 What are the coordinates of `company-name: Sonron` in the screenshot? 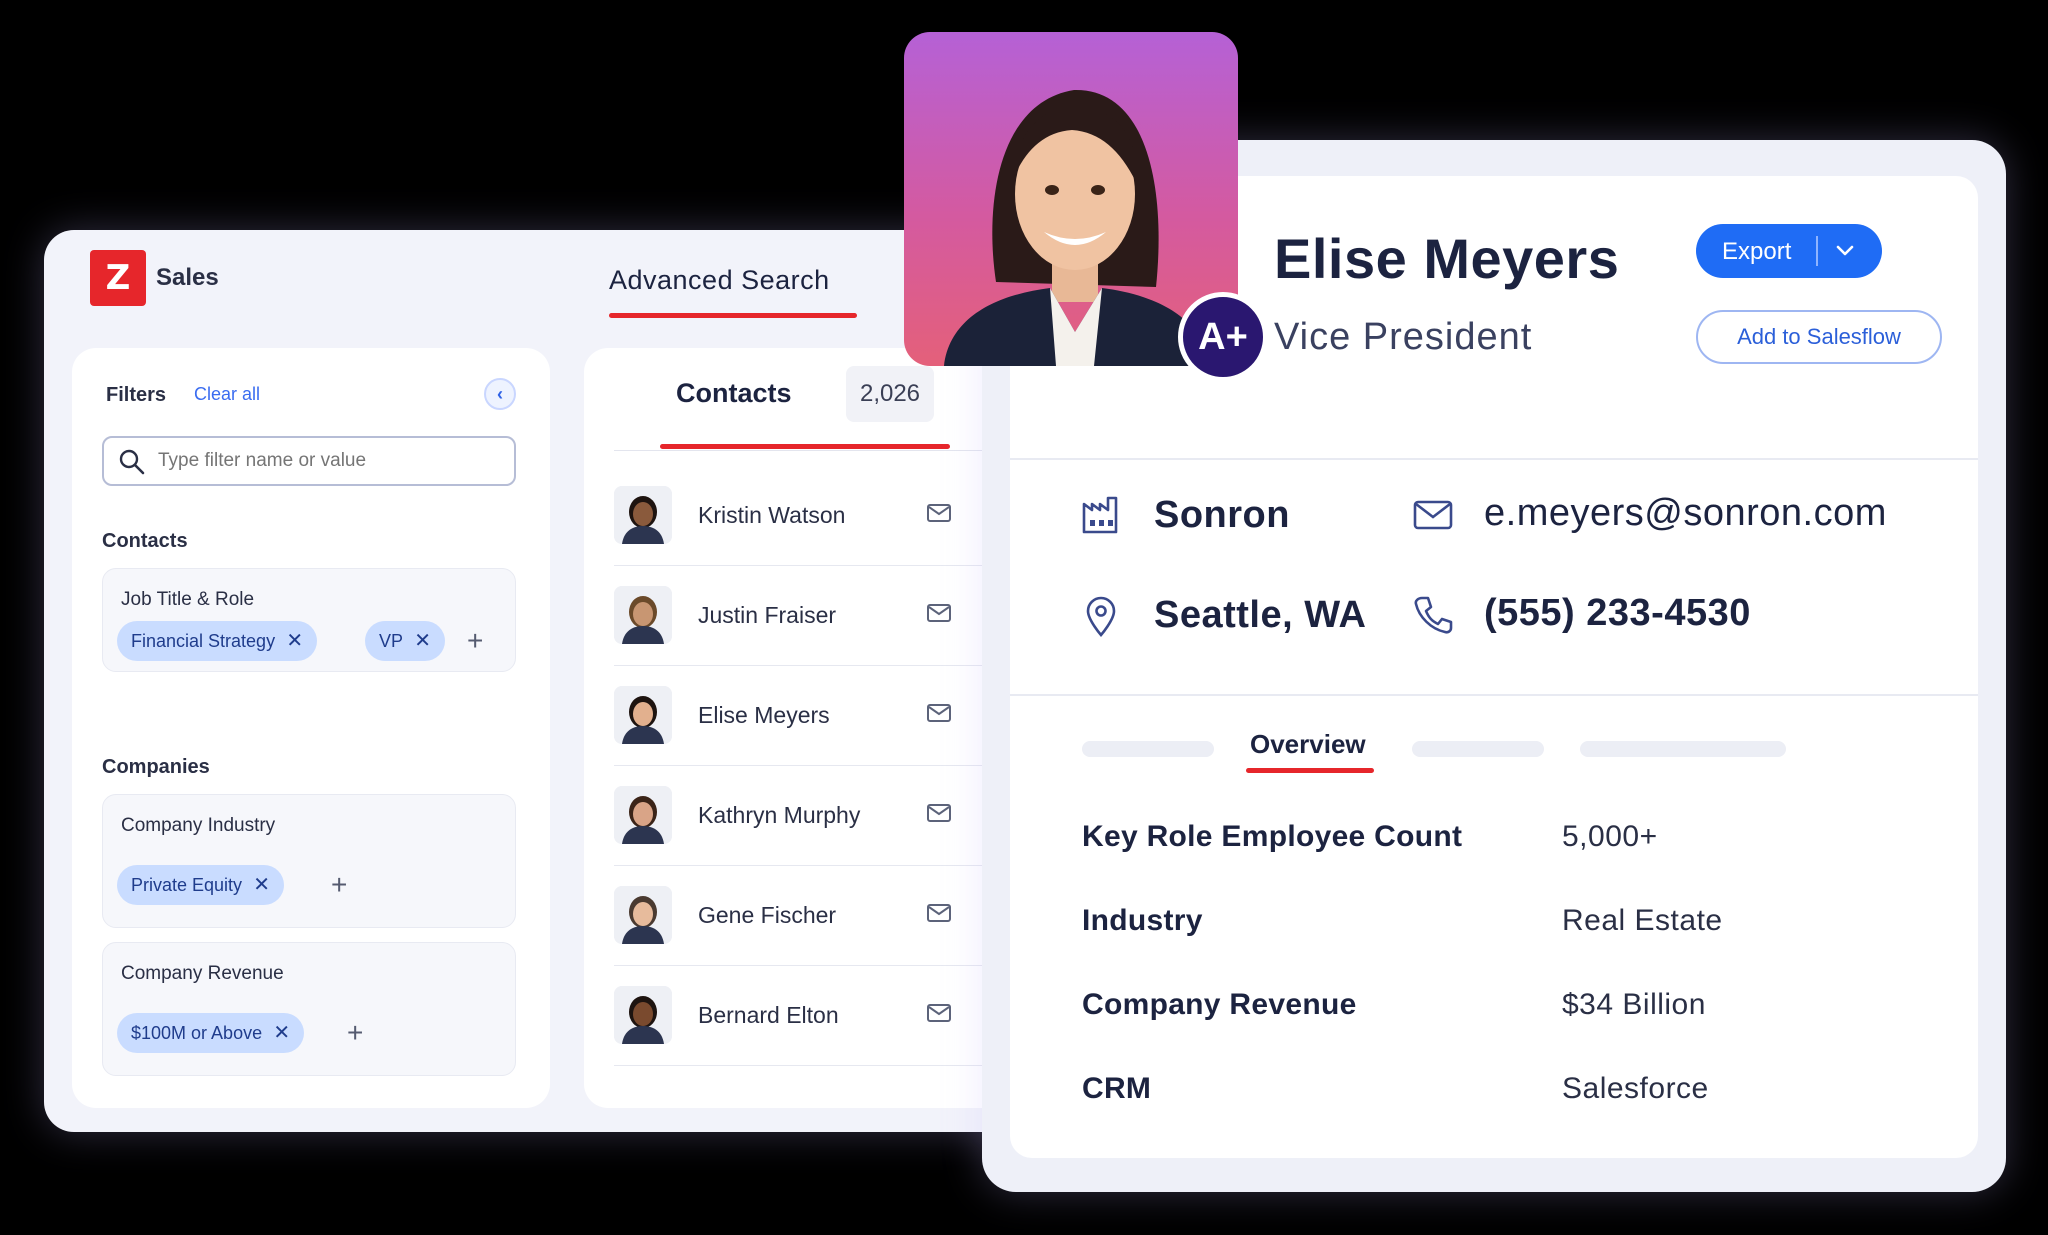 It's located at (1222, 515).